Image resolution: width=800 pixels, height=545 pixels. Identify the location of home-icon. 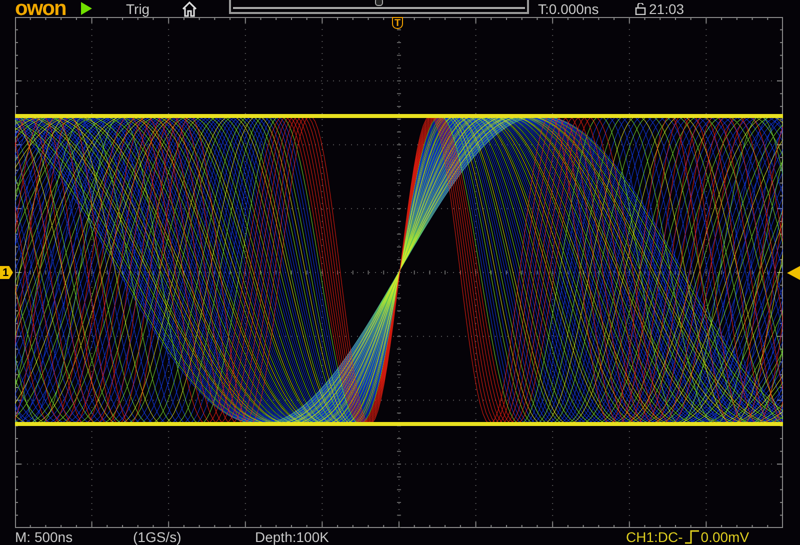
(189, 8).